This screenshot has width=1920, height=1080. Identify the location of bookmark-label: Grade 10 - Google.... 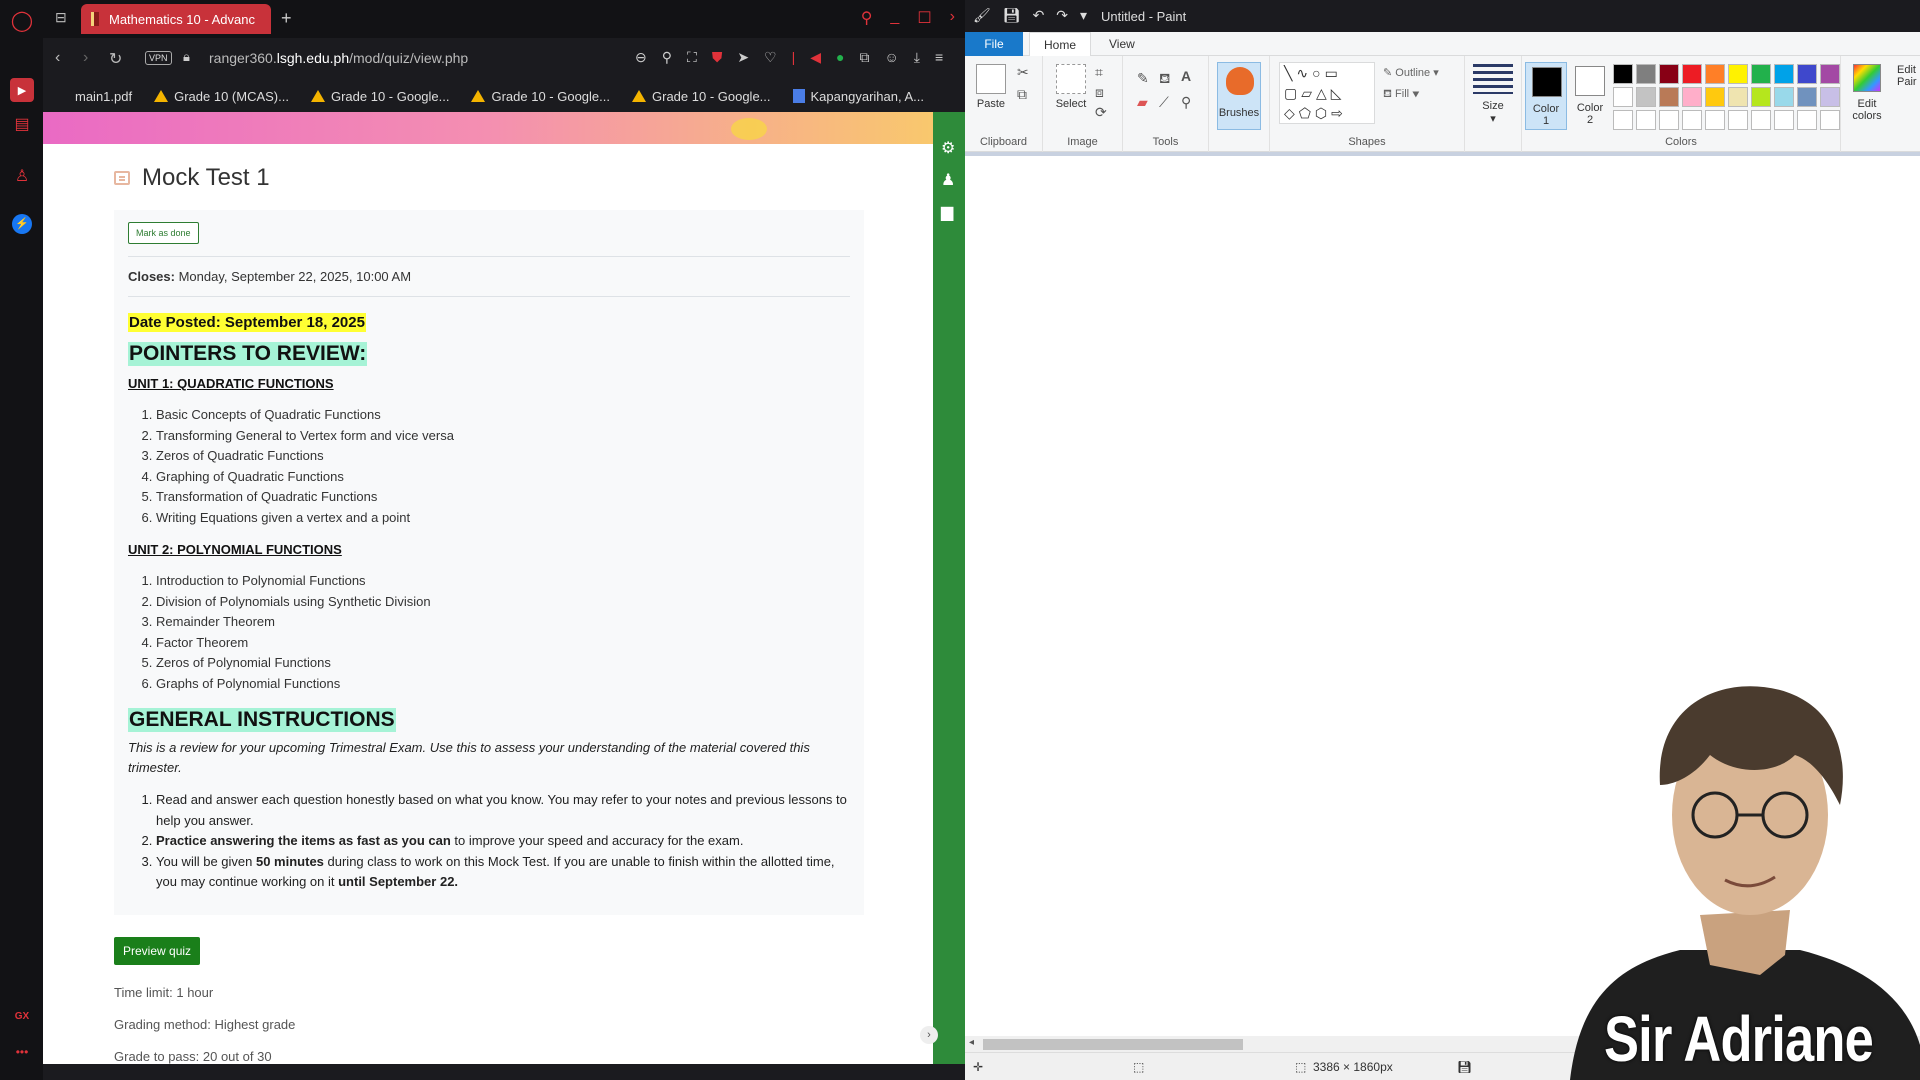
(550, 96).